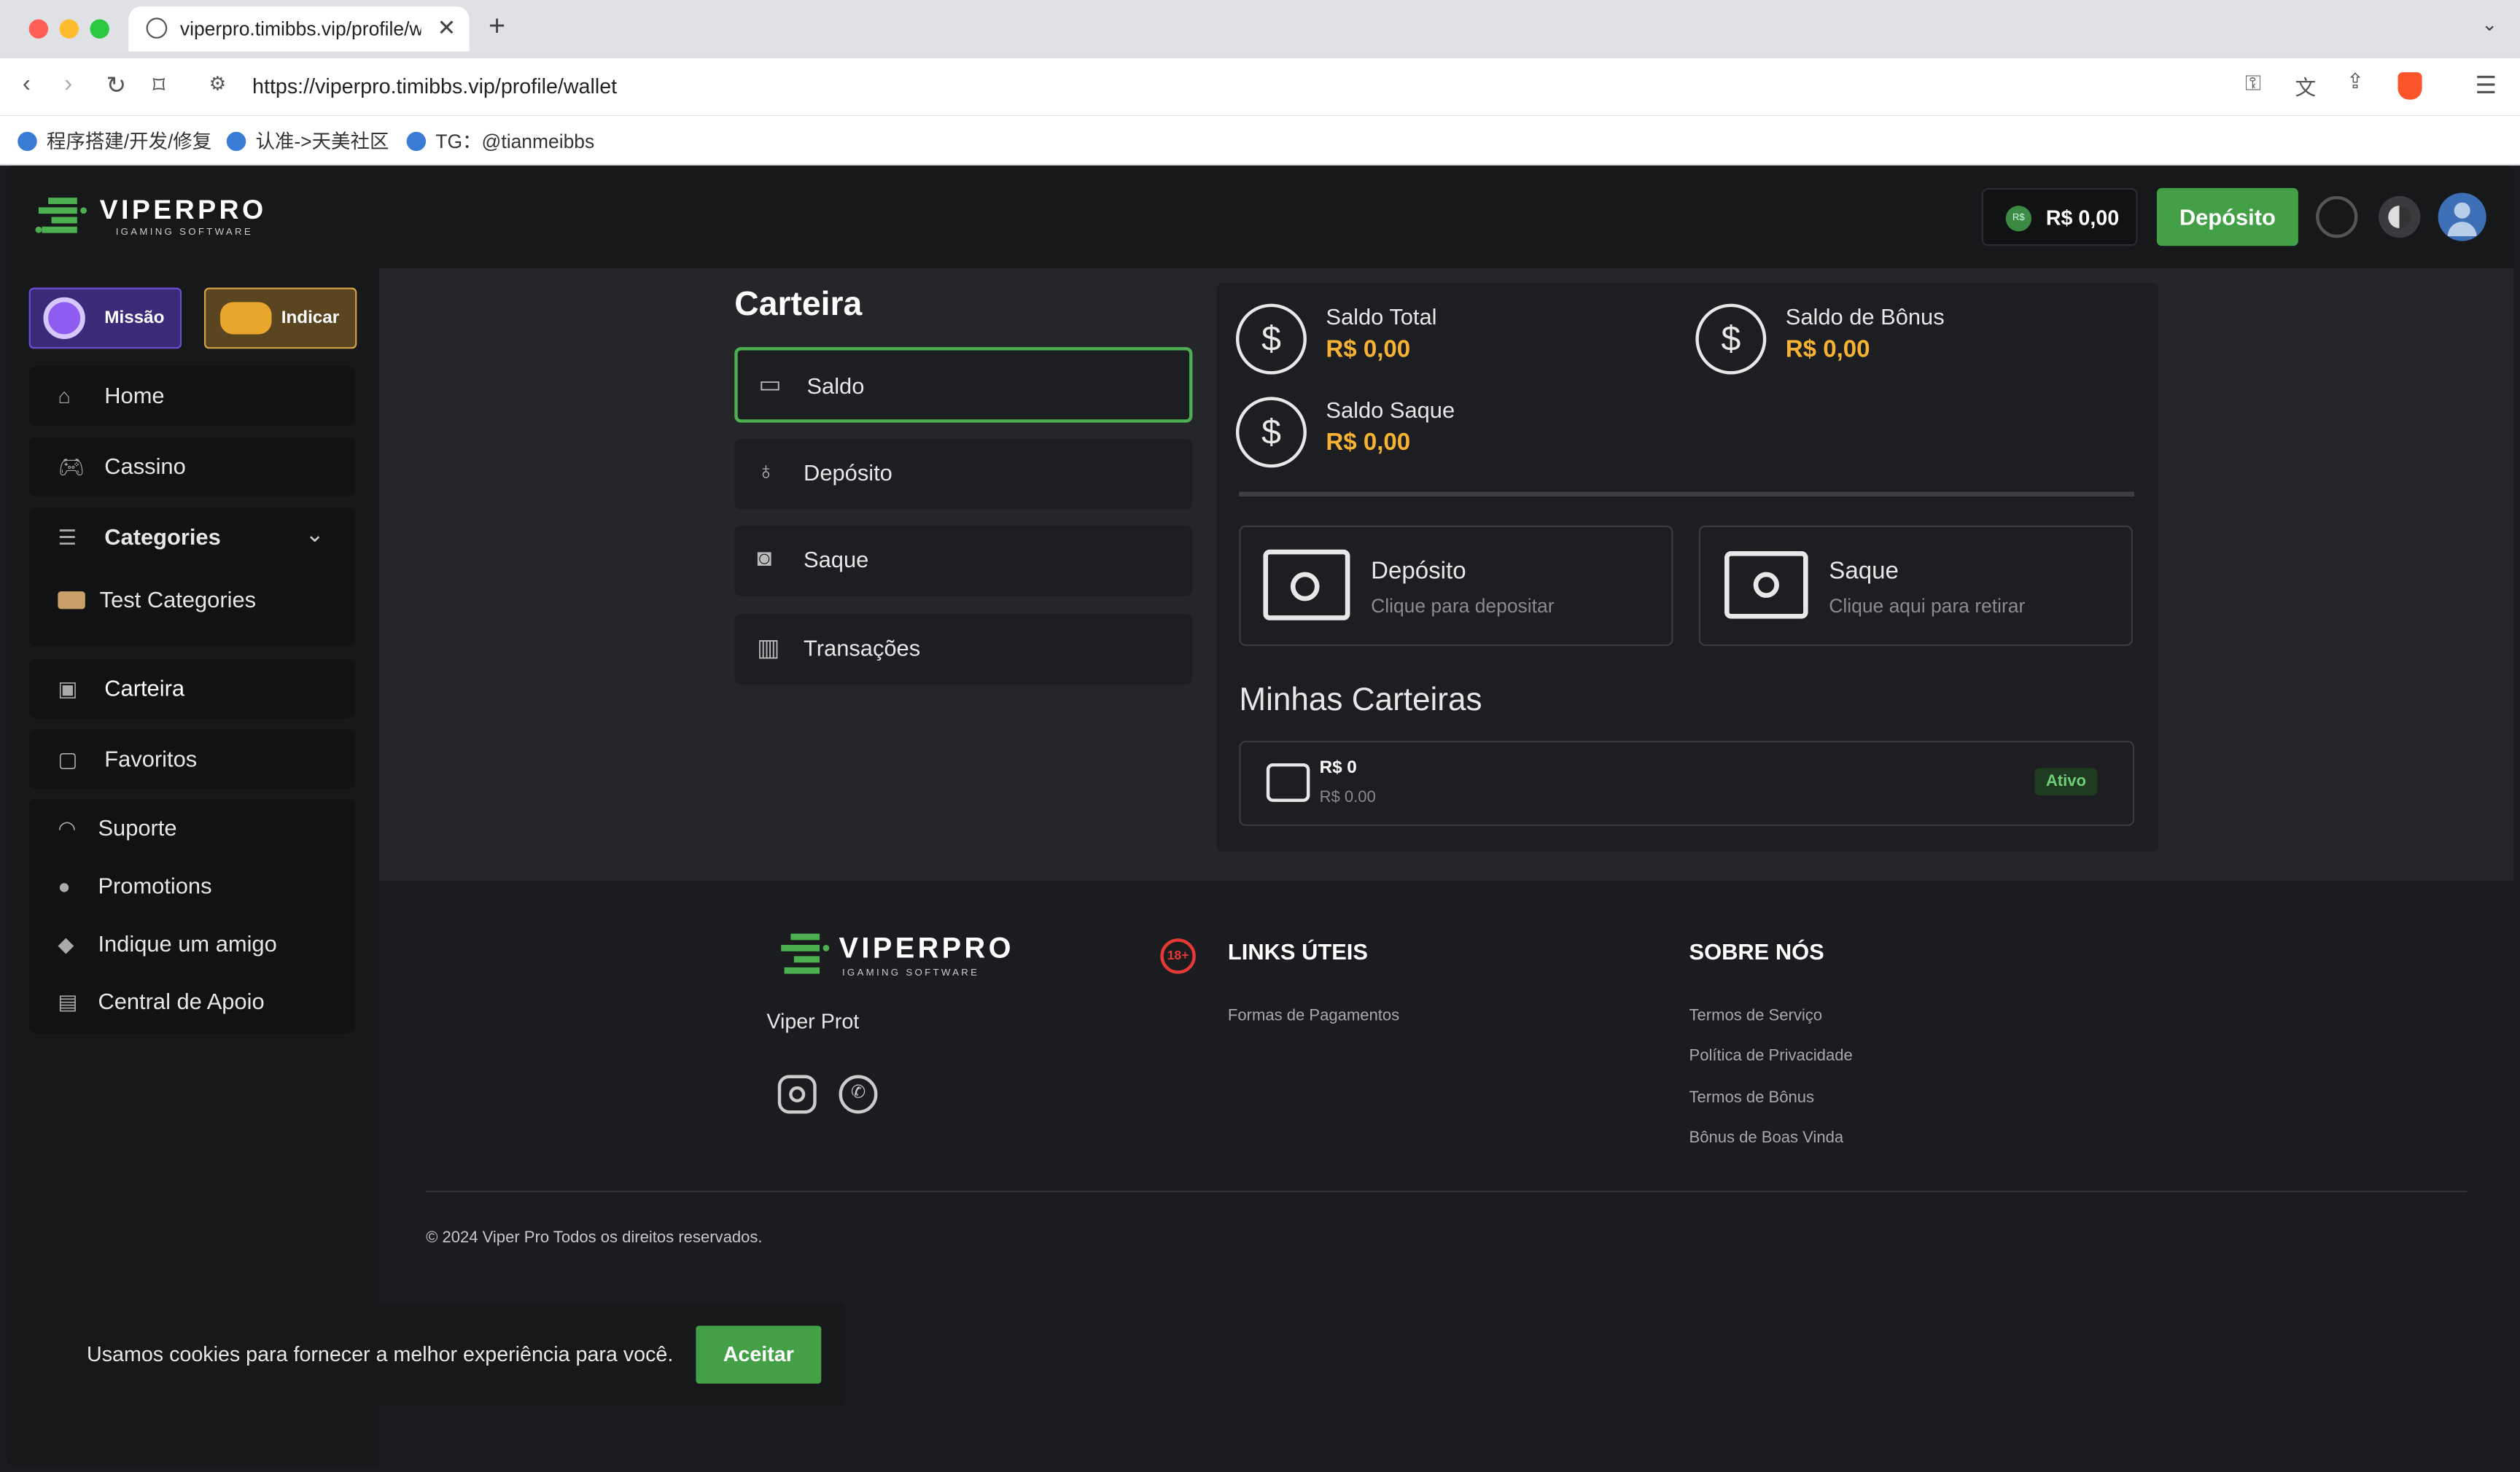  What do you see at coordinates (2400, 216) in the screenshot?
I see `theme-toggle-icon` at bounding box center [2400, 216].